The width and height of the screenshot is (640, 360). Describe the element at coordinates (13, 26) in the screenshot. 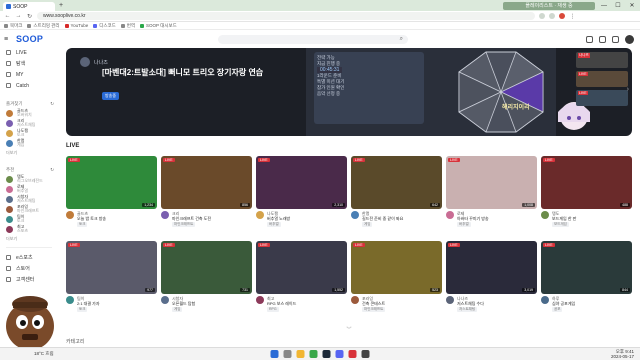

I see `bookmark-item: 북마크` at that location.